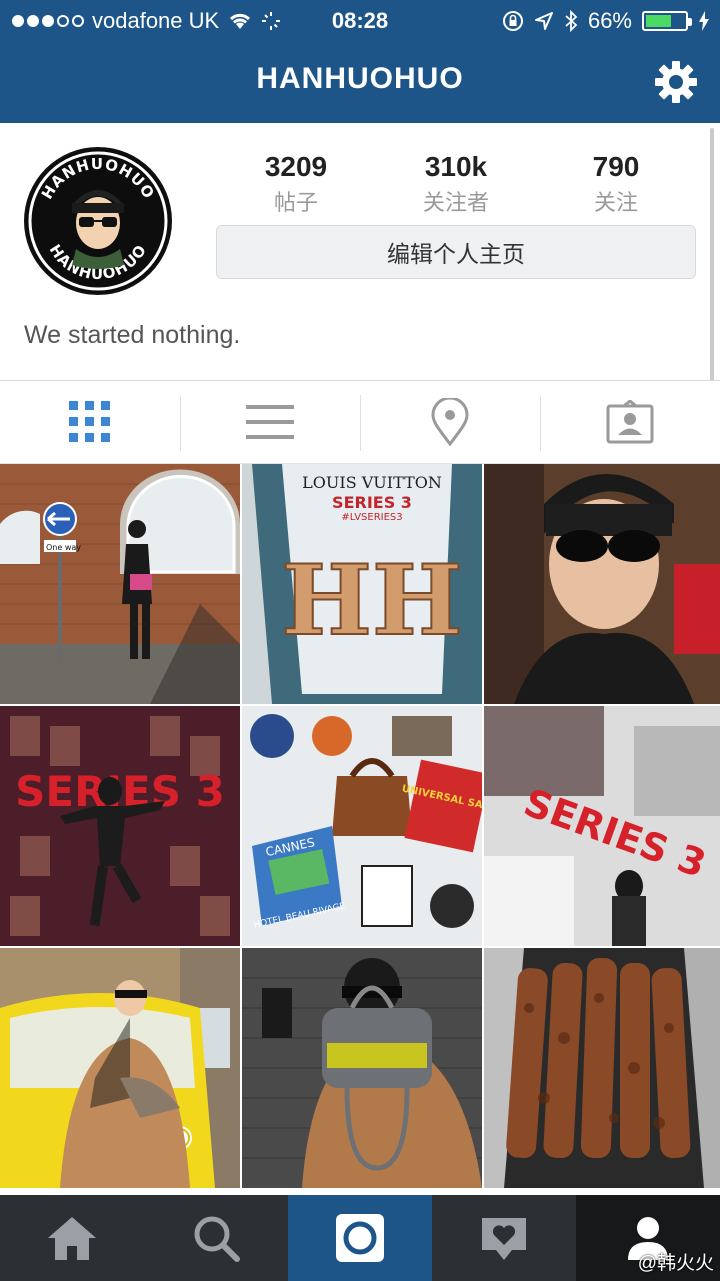 The height and width of the screenshot is (1281, 720). Describe the element at coordinates (296, 184) in the screenshot. I see `stat-posts: 3209 帖子` at that location.